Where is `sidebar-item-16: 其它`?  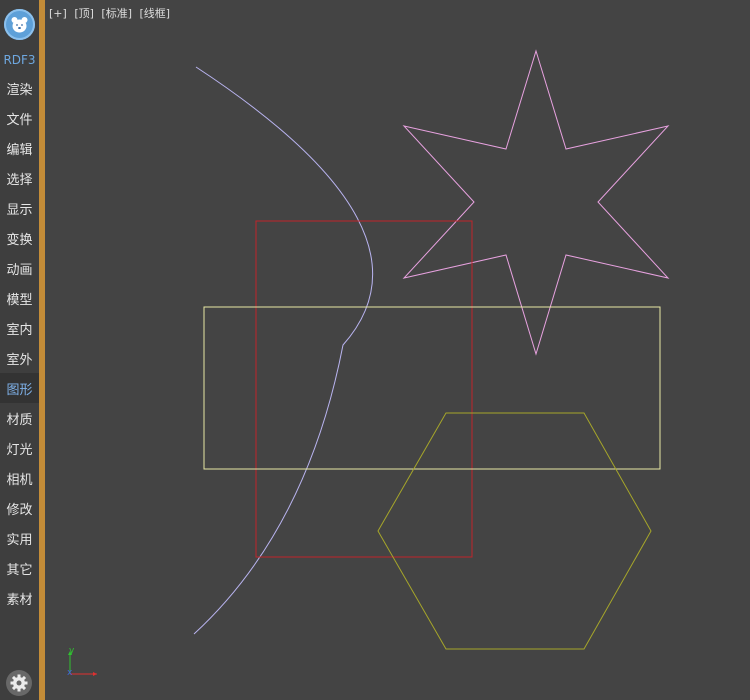 sidebar-item-16: 其它 is located at coordinates (19, 568).